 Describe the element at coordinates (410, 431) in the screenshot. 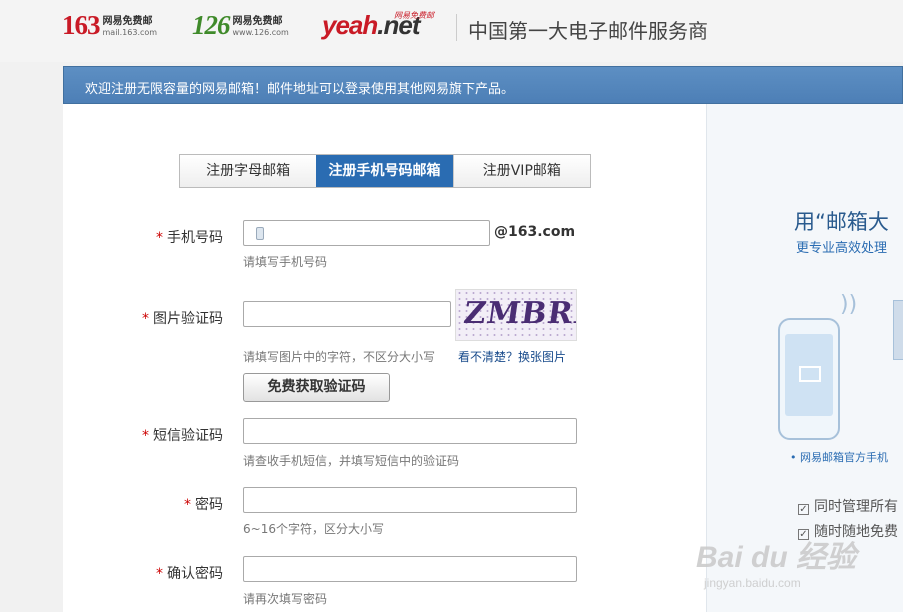

I see `sms-code-input` at that location.